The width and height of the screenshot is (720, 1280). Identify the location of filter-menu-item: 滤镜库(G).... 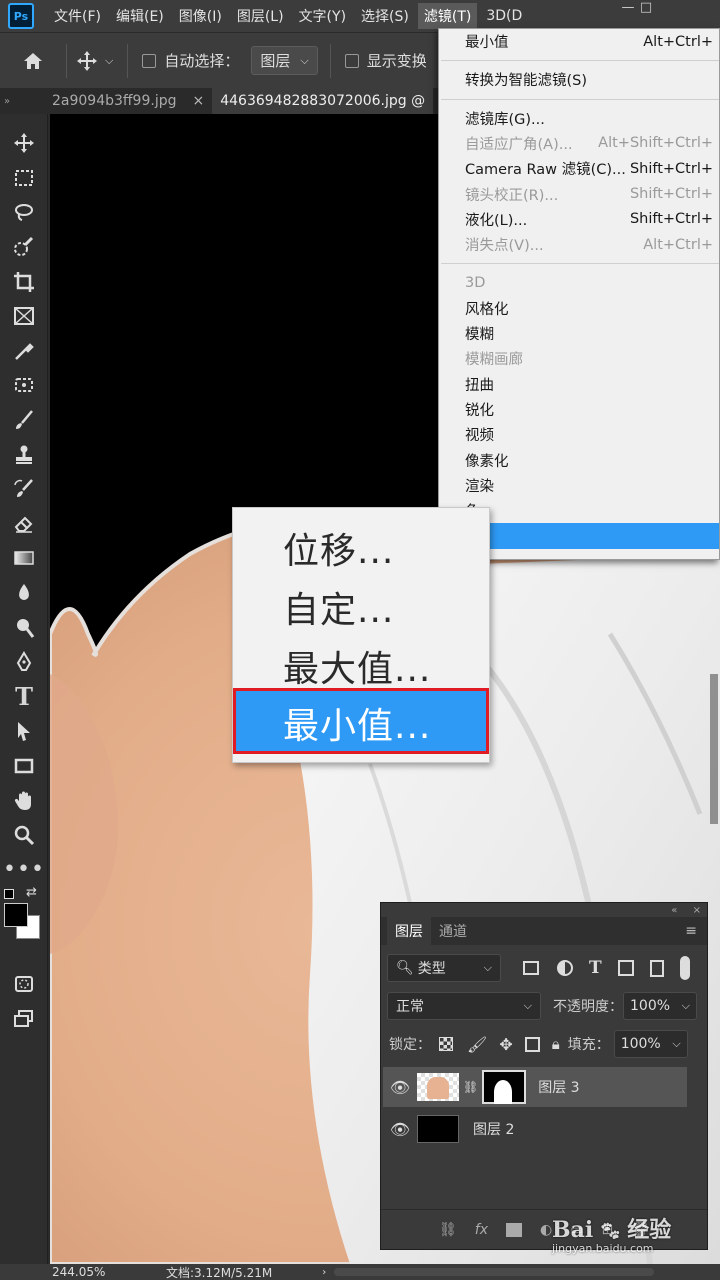
(579, 118).